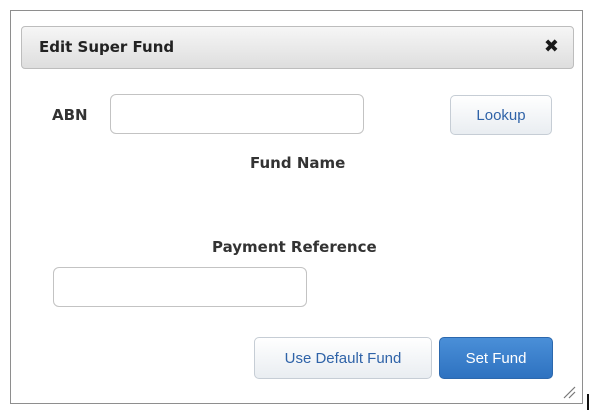  I want to click on payment-reference-input, so click(180, 287).